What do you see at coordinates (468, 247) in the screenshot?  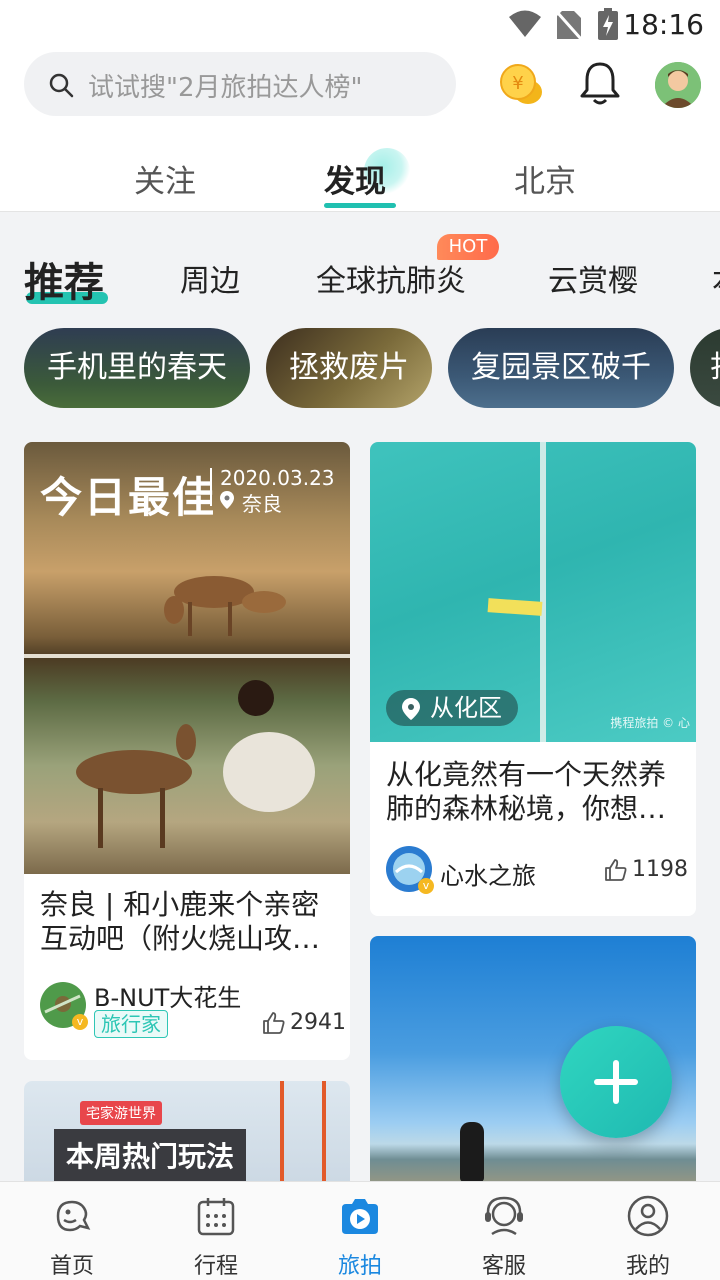 I see `hot-badge: HOT` at bounding box center [468, 247].